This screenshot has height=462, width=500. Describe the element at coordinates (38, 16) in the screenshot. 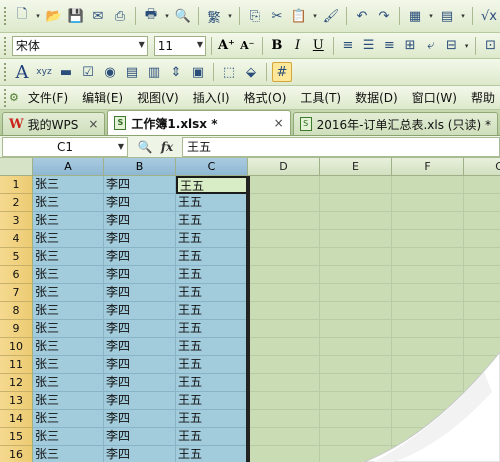

I see `new-file-dropdown: ▾` at that location.